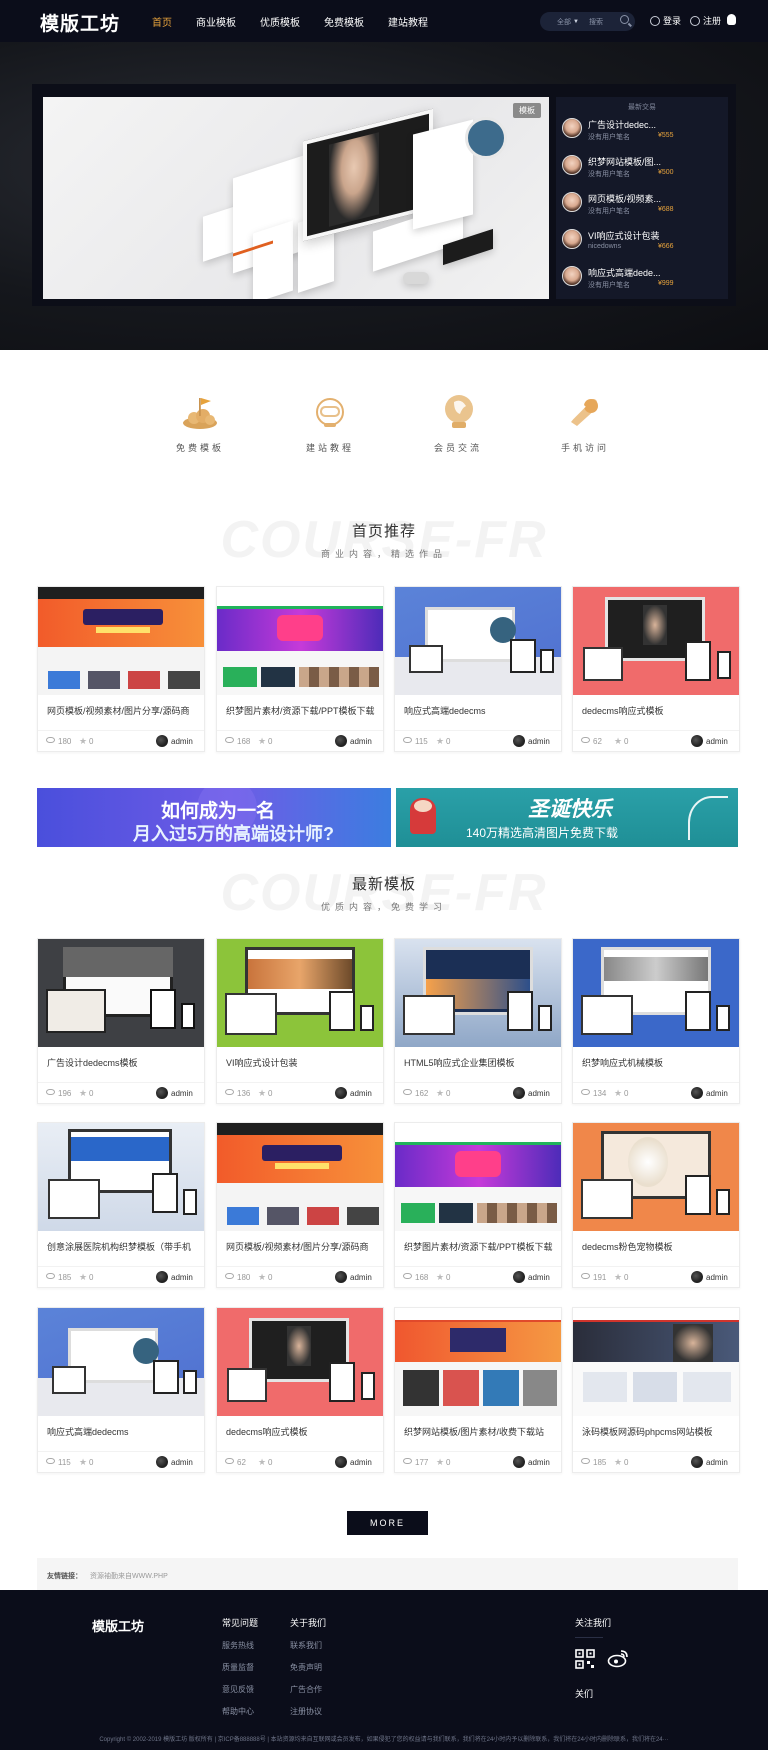 The image size is (768, 1750). What do you see at coordinates (564, 22) in the screenshot?
I see `search-scope-select: 全部` at bounding box center [564, 22].